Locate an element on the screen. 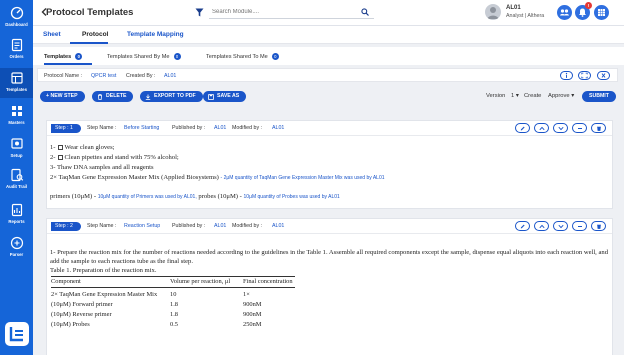 Image resolution: width=624 pixels, height=355 pixels. tab-template-mapping: Template Mapping is located at coordinates (155, 34).